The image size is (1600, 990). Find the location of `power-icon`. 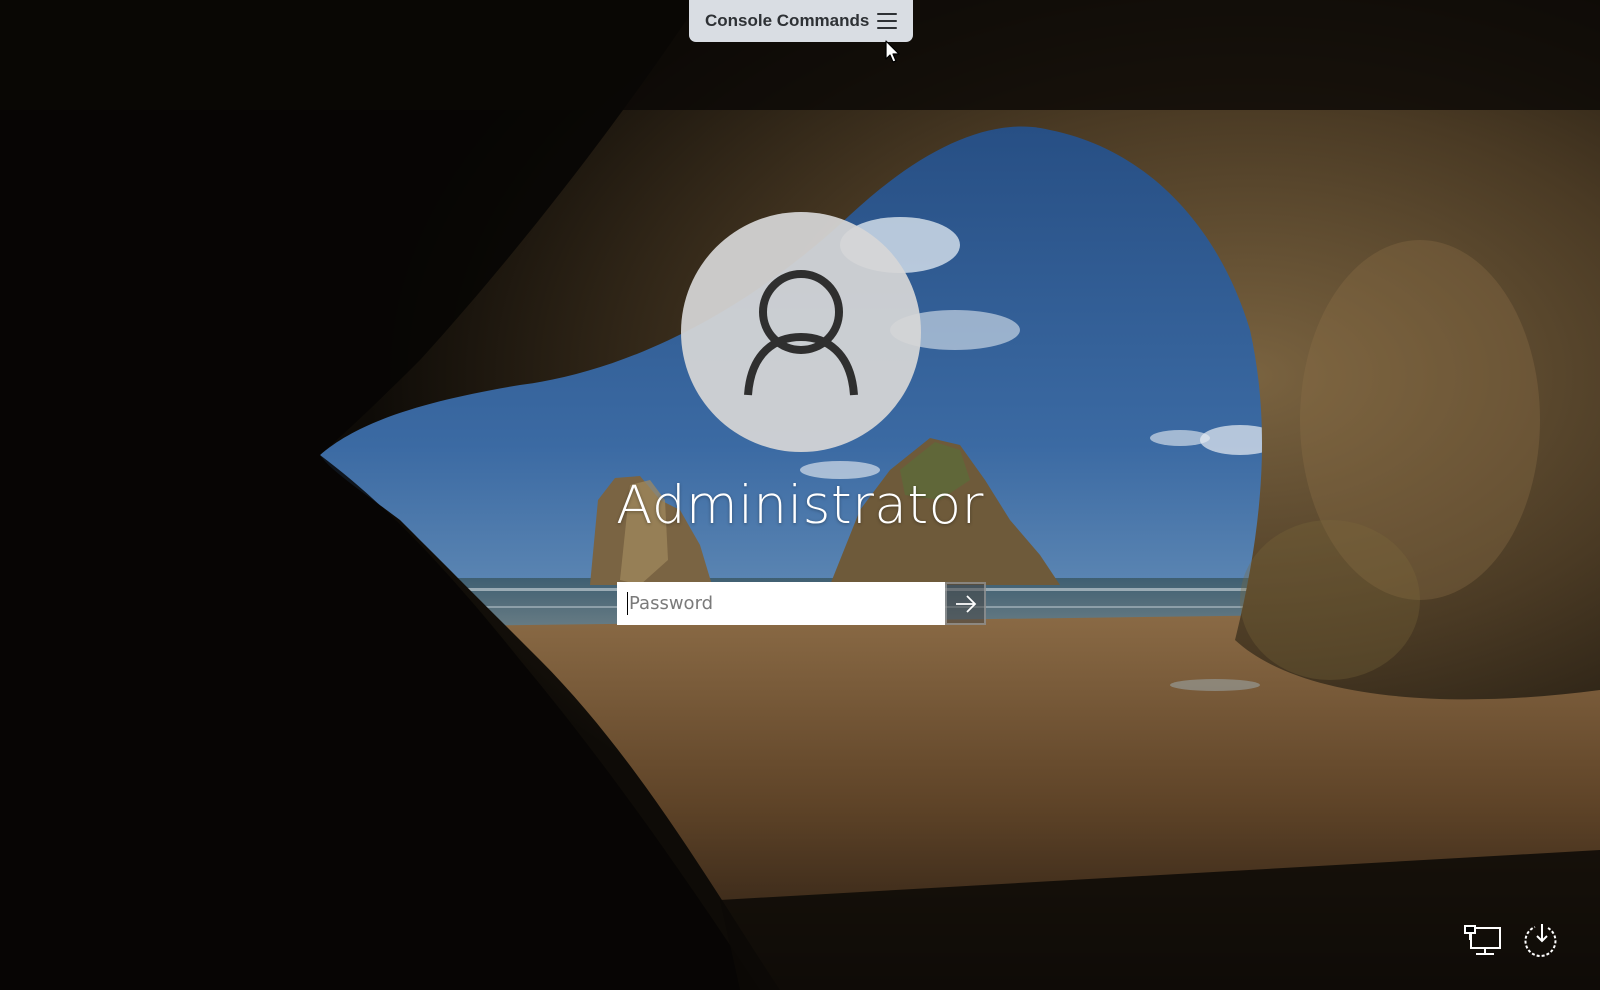

power-icon is located at coordinates (1540, 940).